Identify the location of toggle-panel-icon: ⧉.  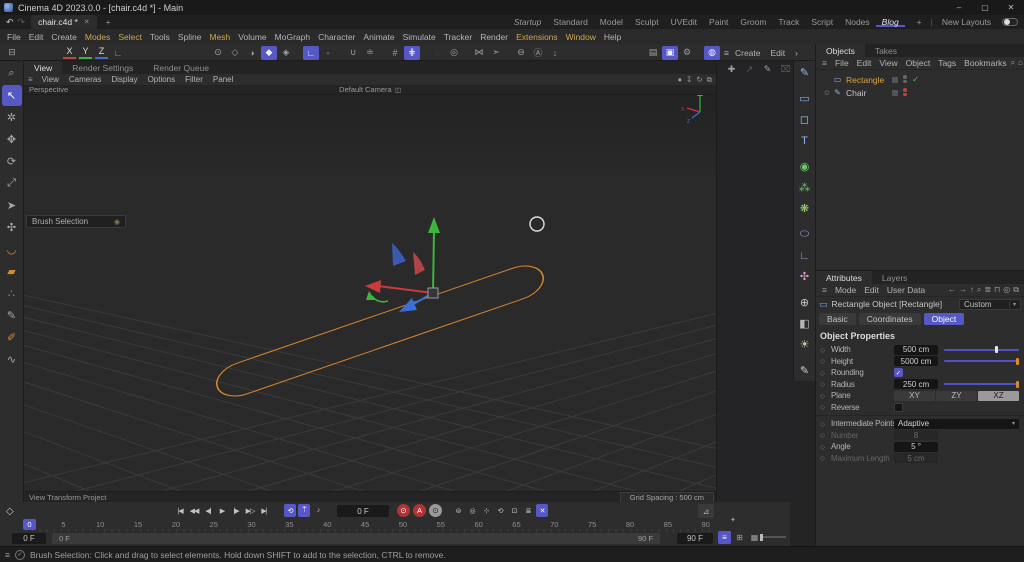
(709, 80).